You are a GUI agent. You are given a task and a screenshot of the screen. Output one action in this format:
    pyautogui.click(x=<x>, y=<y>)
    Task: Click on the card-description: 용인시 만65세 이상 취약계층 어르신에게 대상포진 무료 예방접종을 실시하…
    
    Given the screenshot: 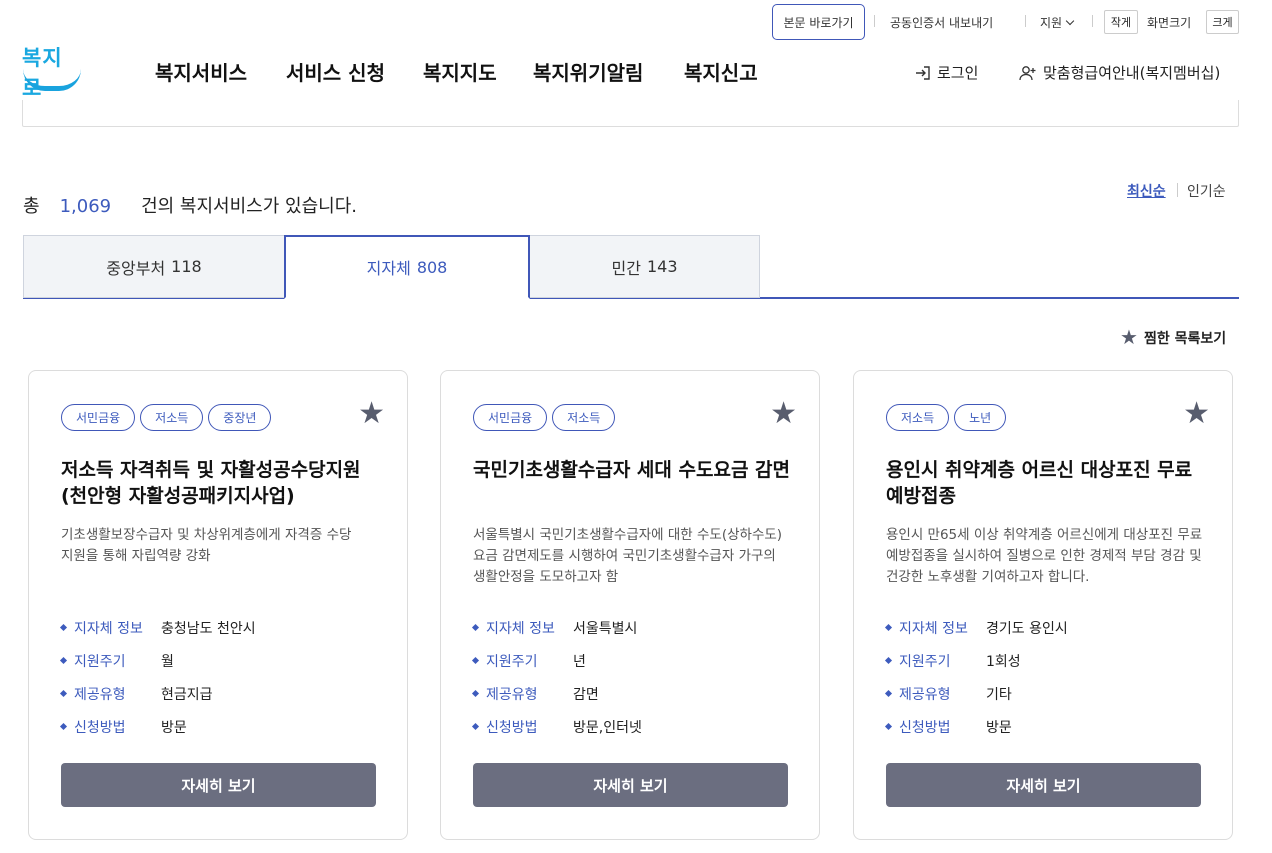 What is the action you would take?
    pyautogui.click(x=1044, y=556)
    